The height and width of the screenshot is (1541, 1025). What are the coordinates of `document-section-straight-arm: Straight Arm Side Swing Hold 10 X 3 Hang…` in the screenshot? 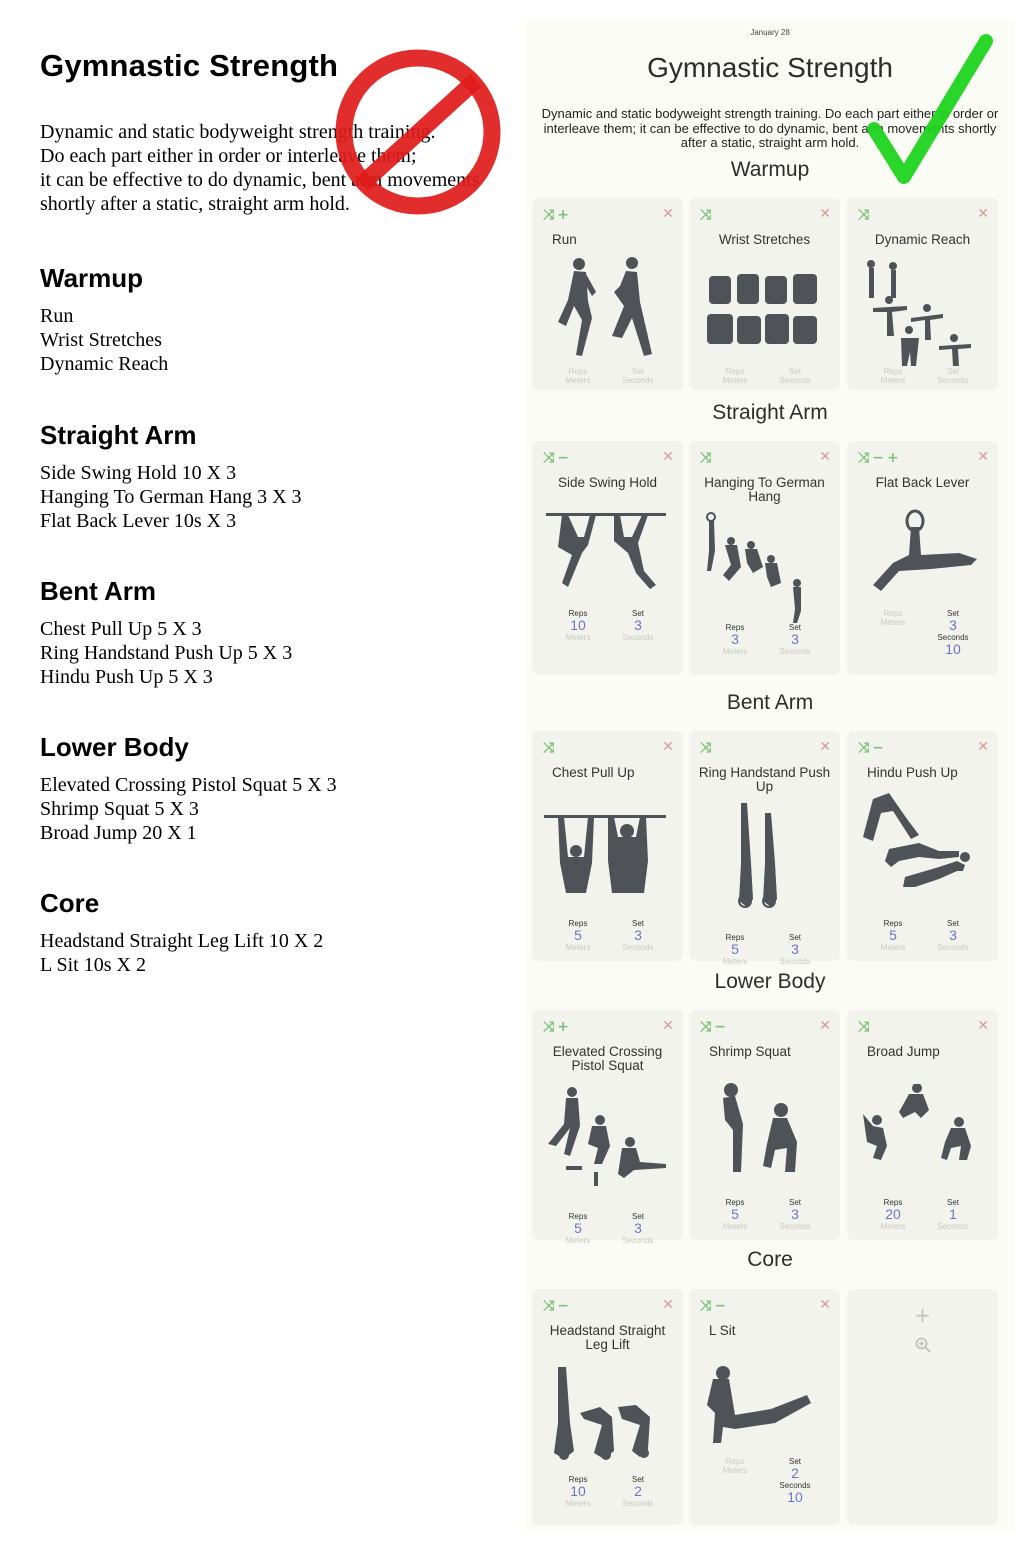 It's located at (275, 476).